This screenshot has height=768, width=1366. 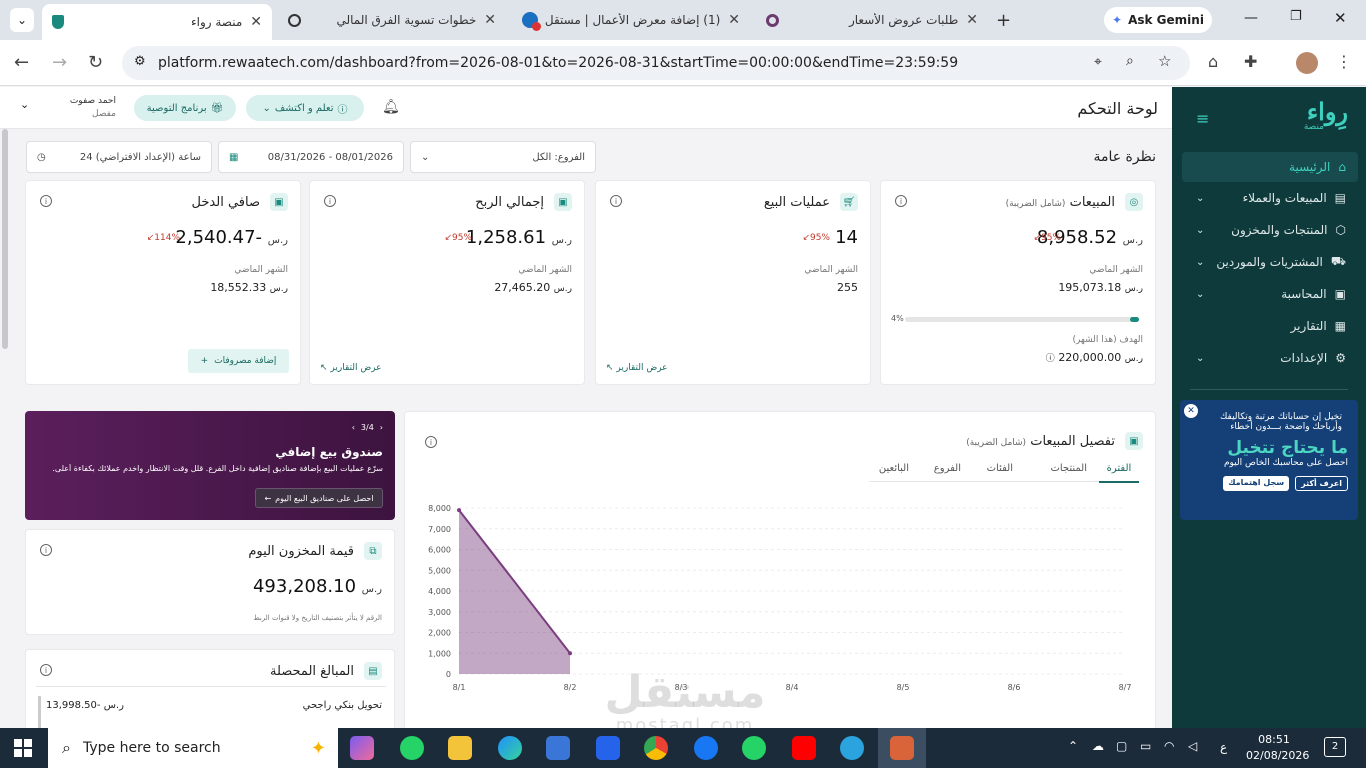 I want to click on gemini-star-icon: ✦, so click(x=1117, y=20).